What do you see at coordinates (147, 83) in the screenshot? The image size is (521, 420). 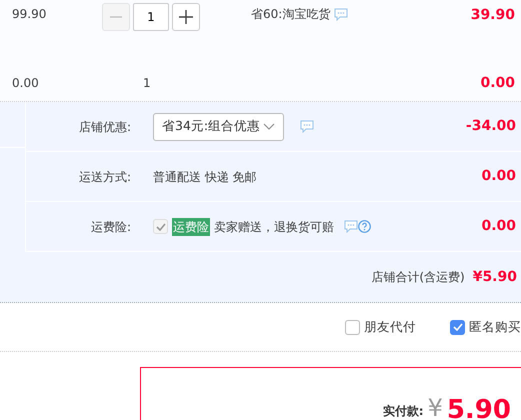 I see `quantity: 1` at bounding box center [147, 83].